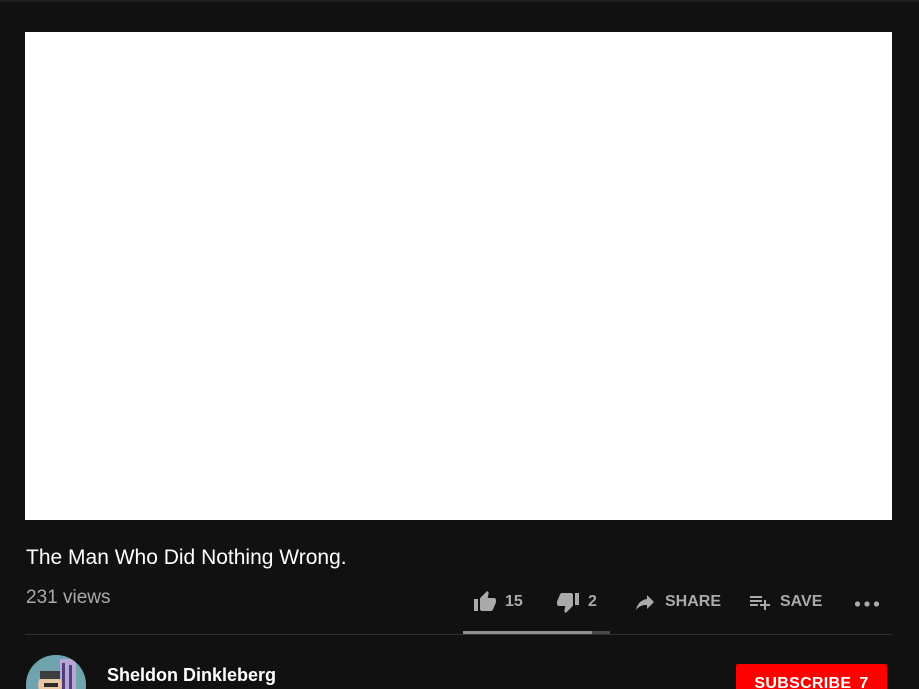 The width and height of the screenshot is (919, 689). I want to click on channel-name: Sheldon Dinkleberg, so click(191, 675).